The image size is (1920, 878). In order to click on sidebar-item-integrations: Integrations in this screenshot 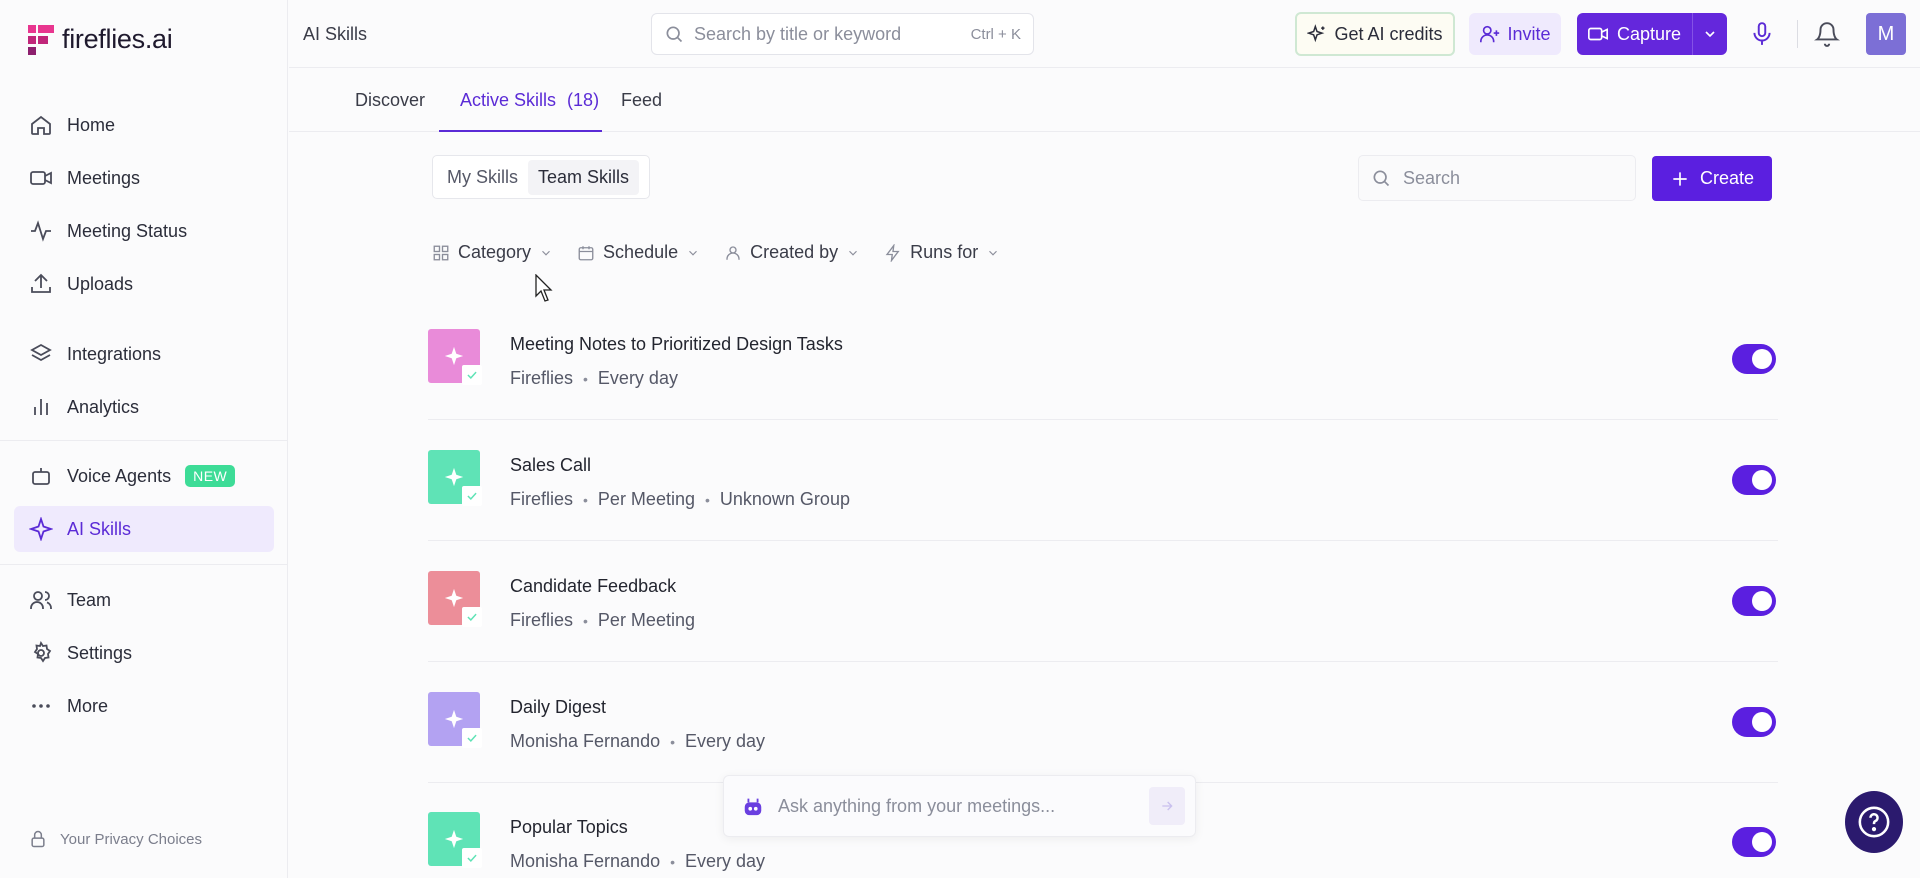, I will do `click(144, 354)`.